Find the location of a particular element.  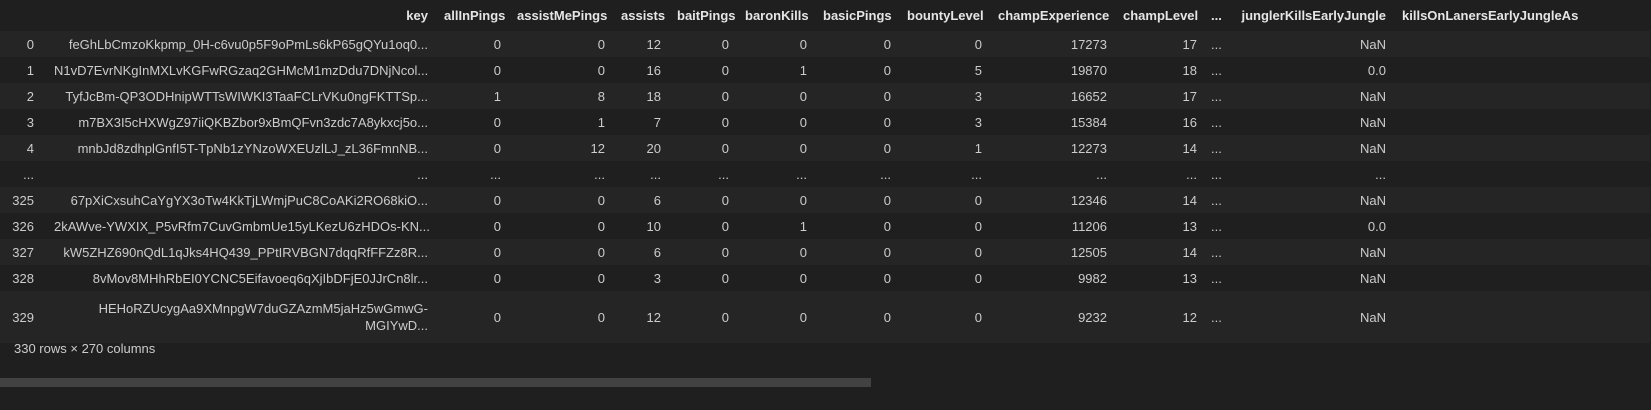

column-header: key is located at coordinates (241, 15).